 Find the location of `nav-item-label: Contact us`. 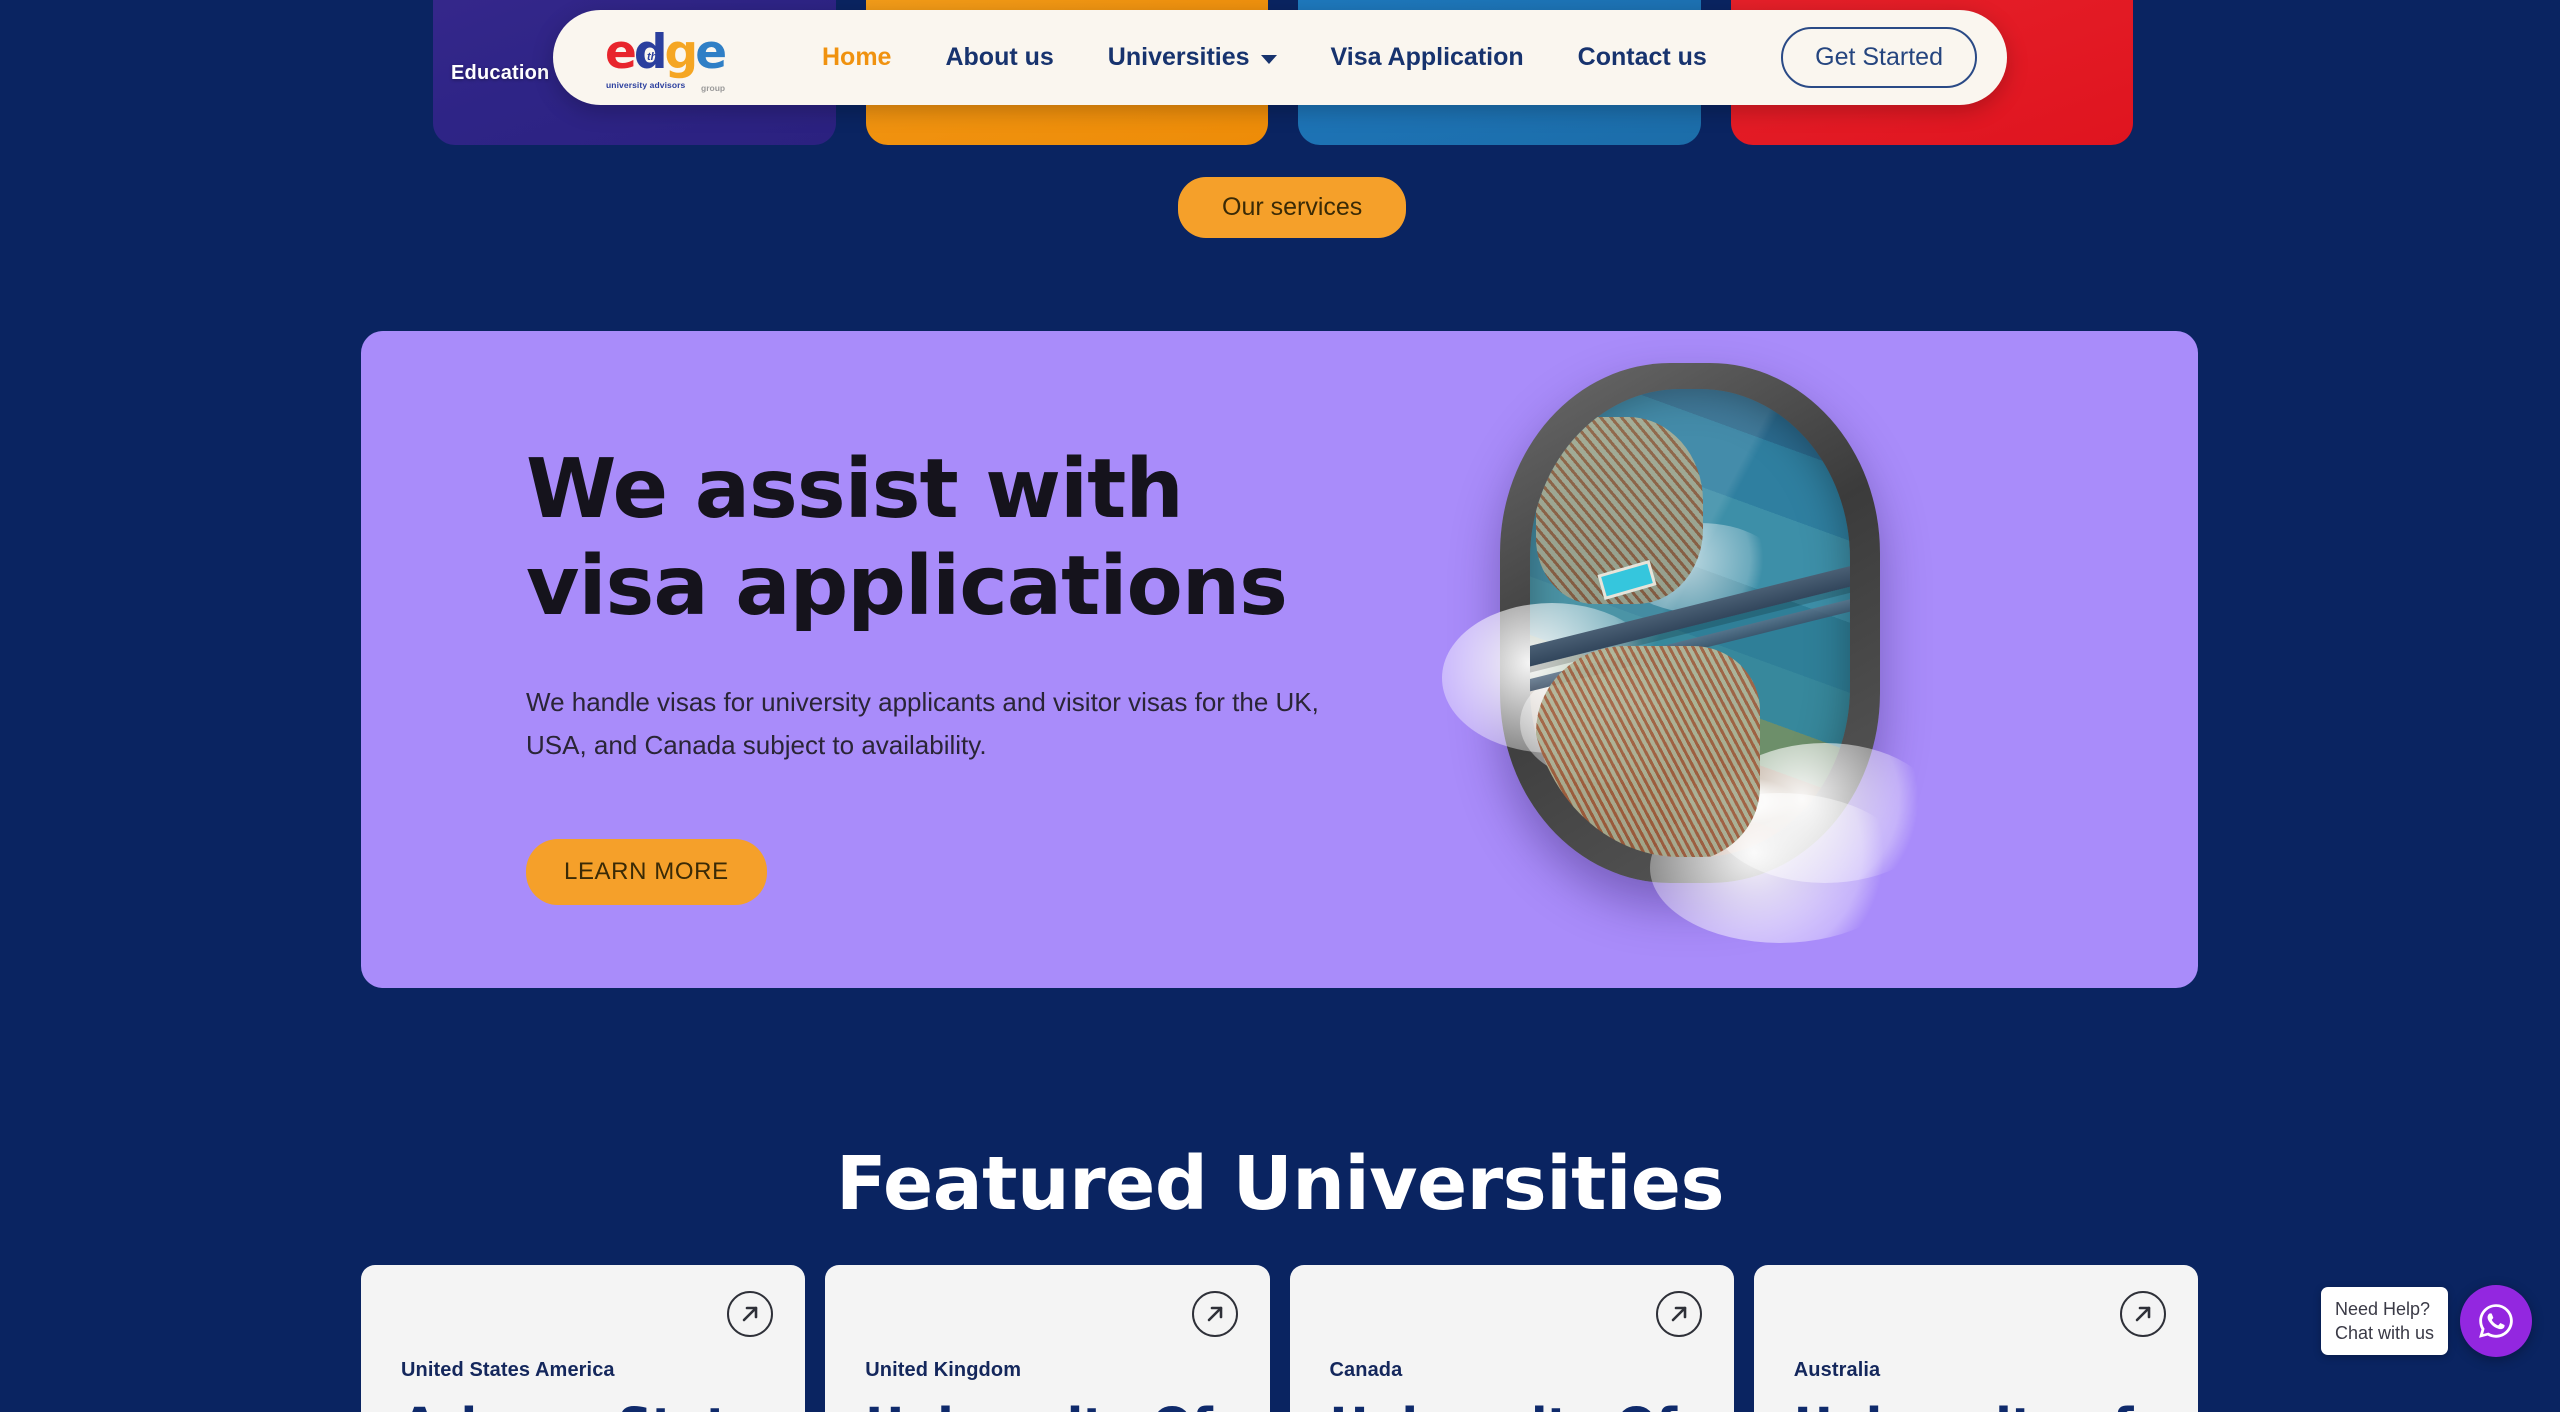

nav-item-label: Contact us is located at coordinates (1642, 57).